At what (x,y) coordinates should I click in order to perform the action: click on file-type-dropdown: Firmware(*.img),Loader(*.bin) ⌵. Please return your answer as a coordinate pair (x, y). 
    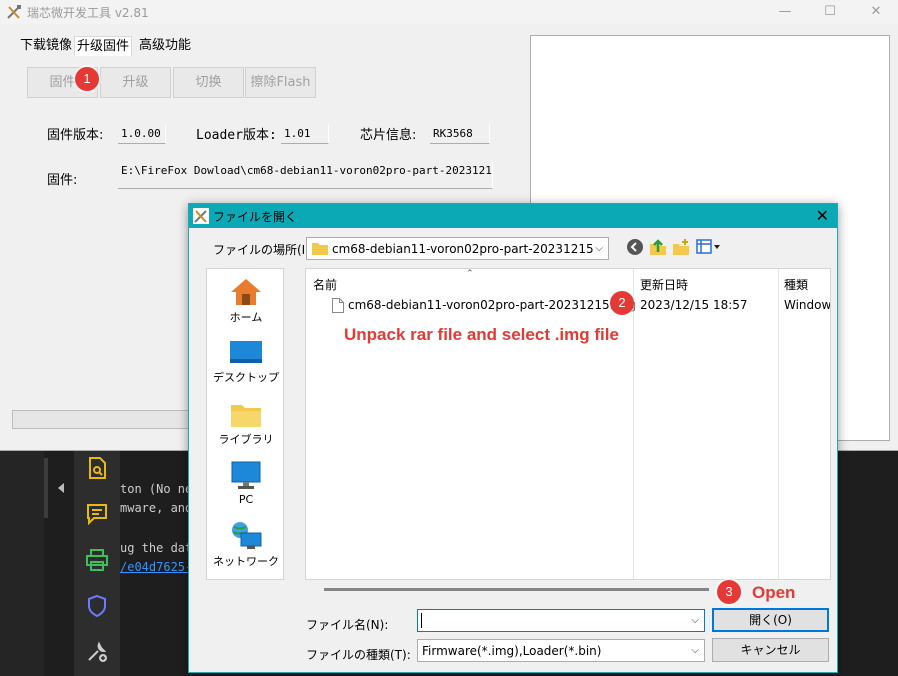
    Looking at the image, I should click on (561, 650).